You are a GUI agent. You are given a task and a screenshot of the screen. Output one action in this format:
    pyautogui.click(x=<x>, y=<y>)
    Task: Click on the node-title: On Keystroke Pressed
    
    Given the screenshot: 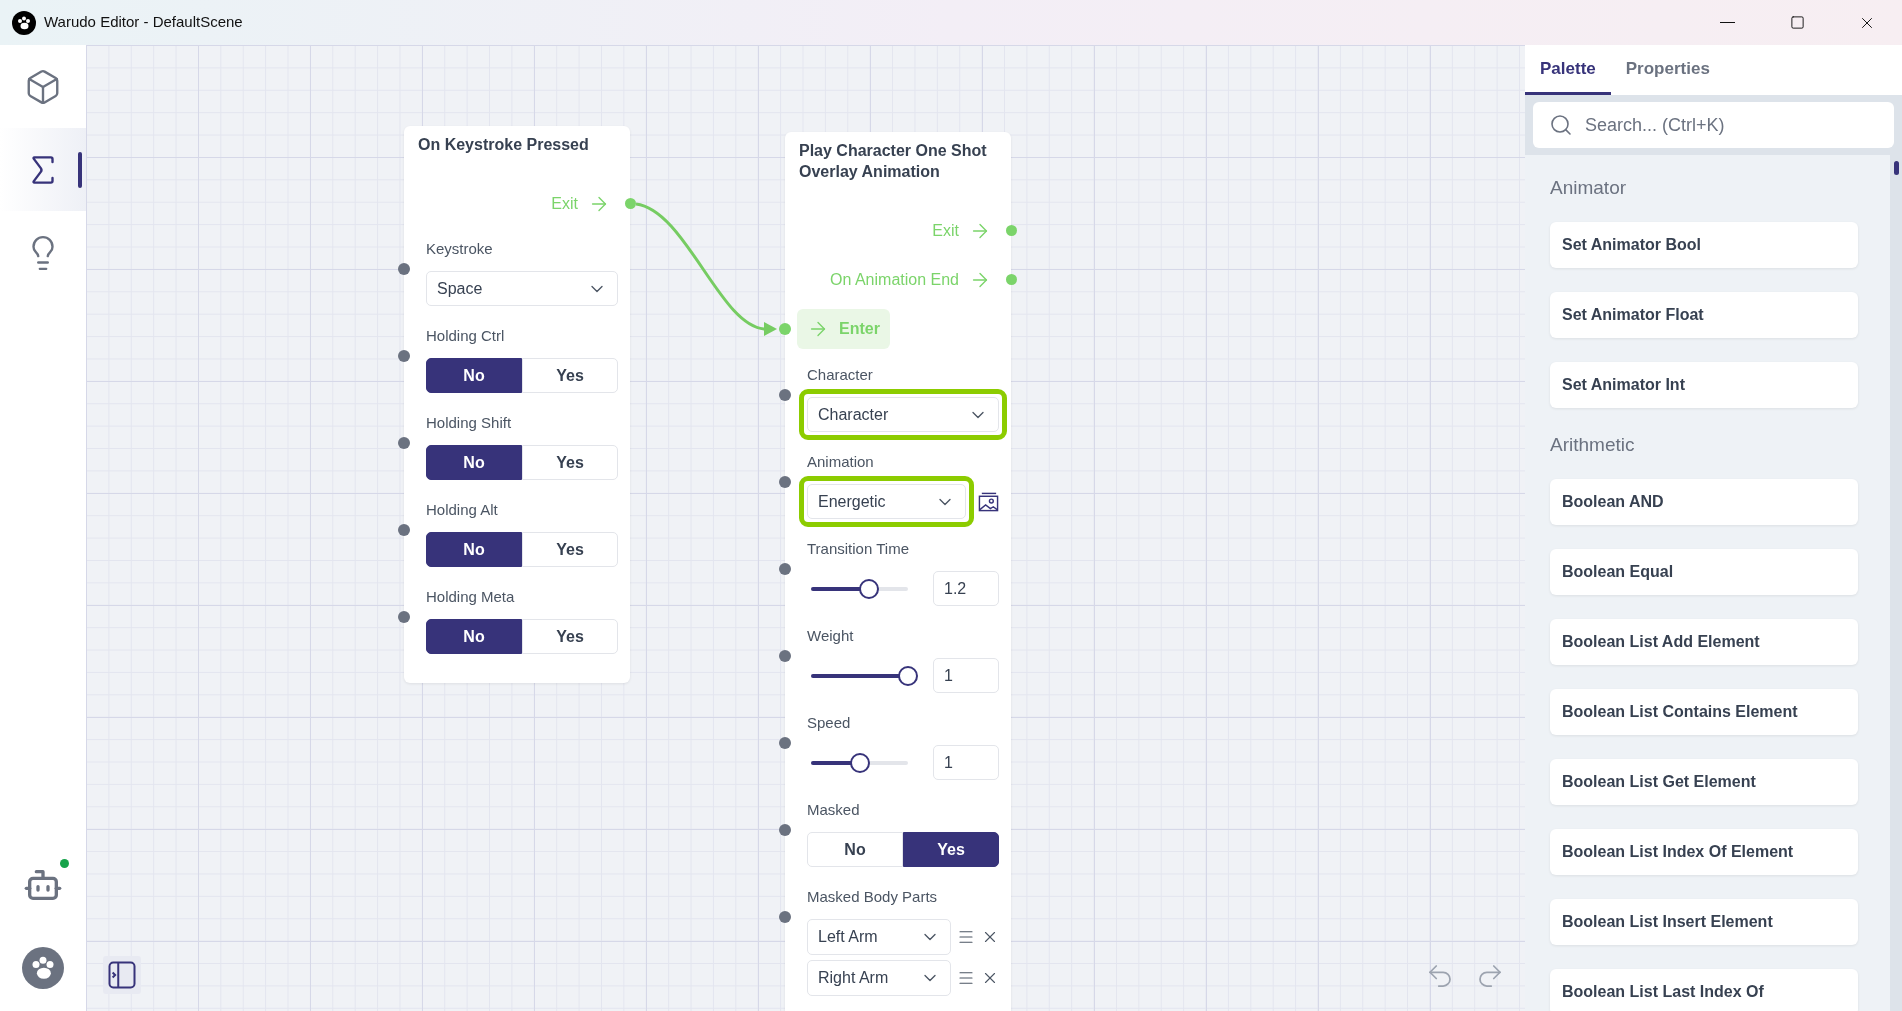 What is the action you would take?
    pyautogui.click(x=504, y=145)
    